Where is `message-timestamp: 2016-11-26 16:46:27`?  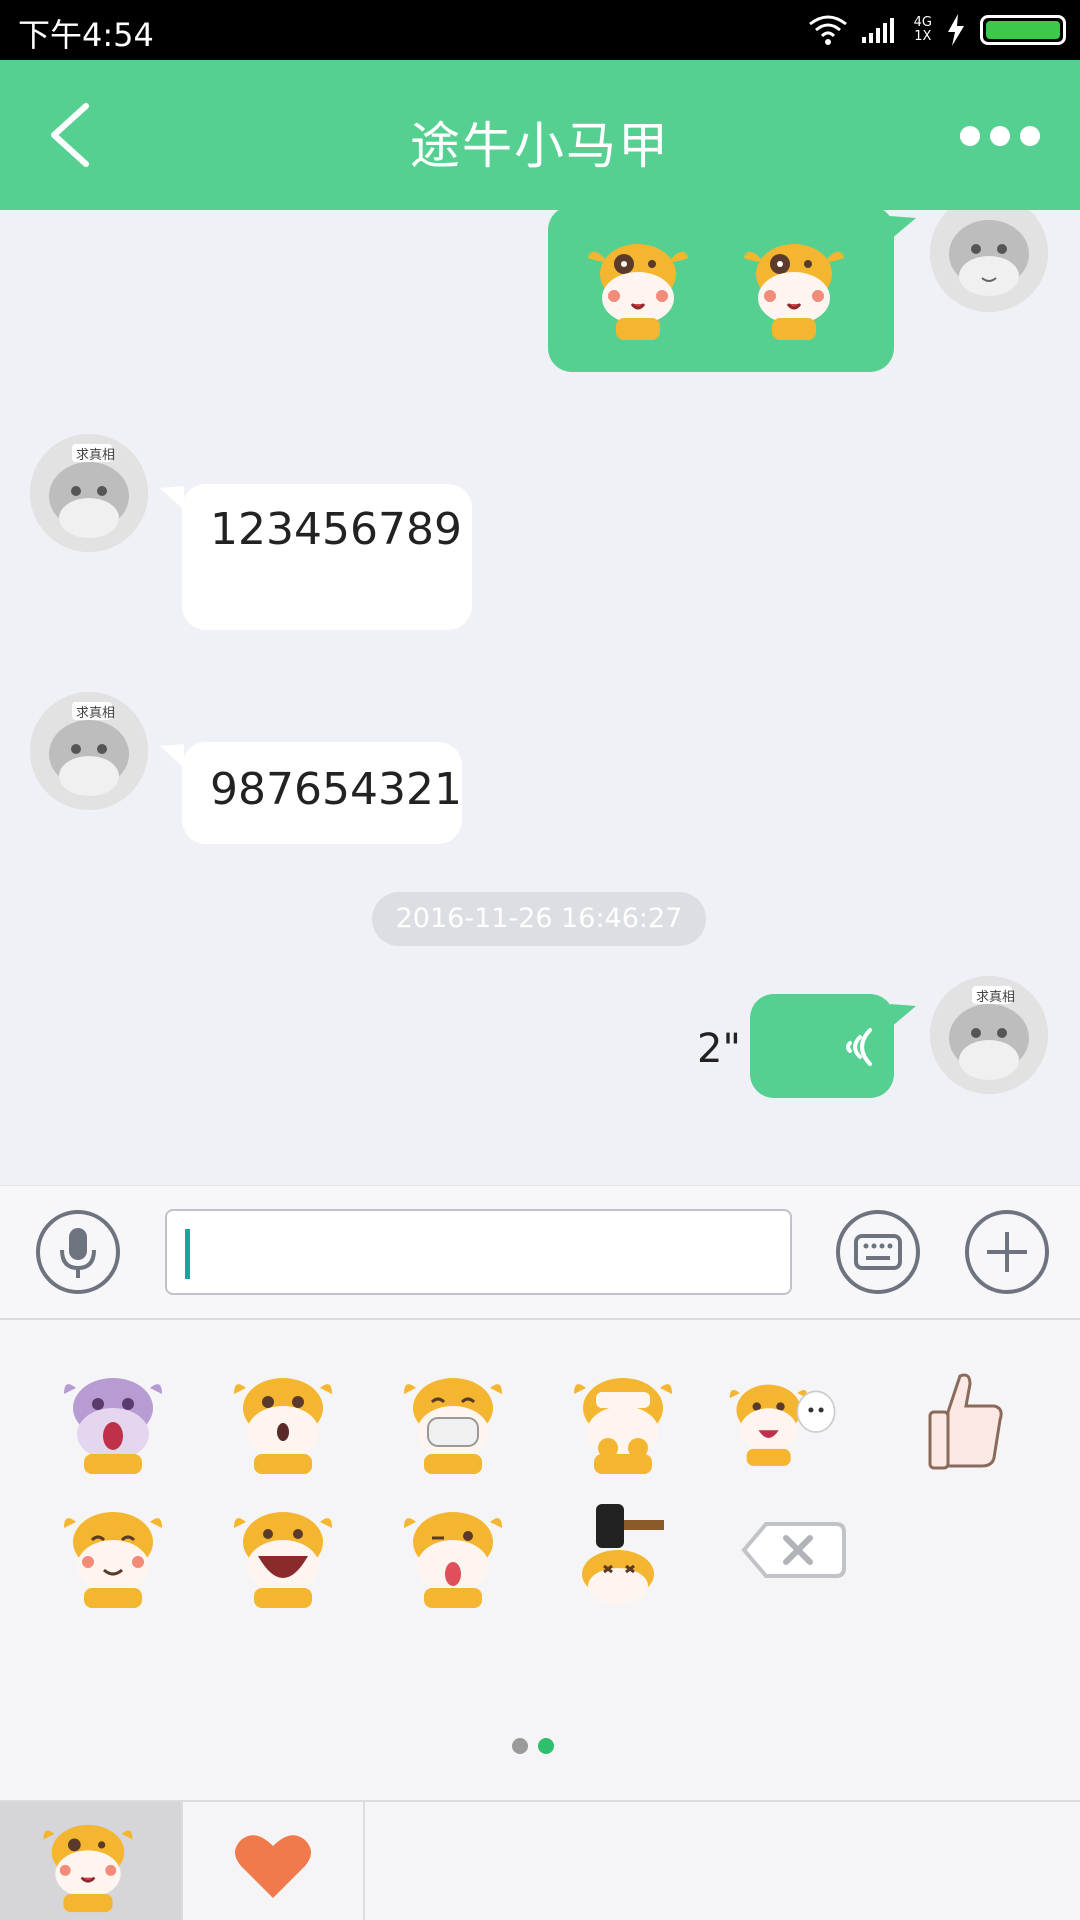
message-timestamp: 2016-11-26 16:46:27 is located at coordinates (539, 919).